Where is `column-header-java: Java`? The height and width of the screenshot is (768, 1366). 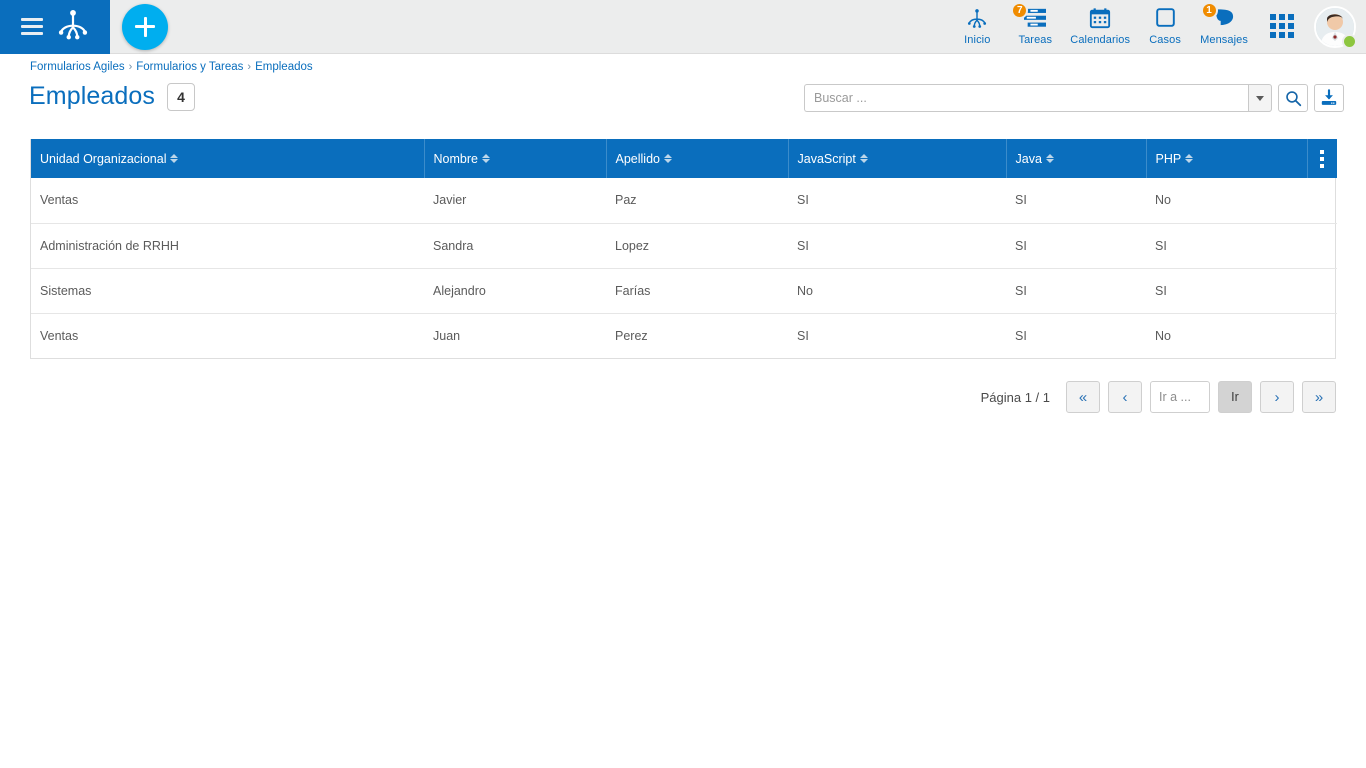 column-header-java: Java is located at coordinates (1076, 158).